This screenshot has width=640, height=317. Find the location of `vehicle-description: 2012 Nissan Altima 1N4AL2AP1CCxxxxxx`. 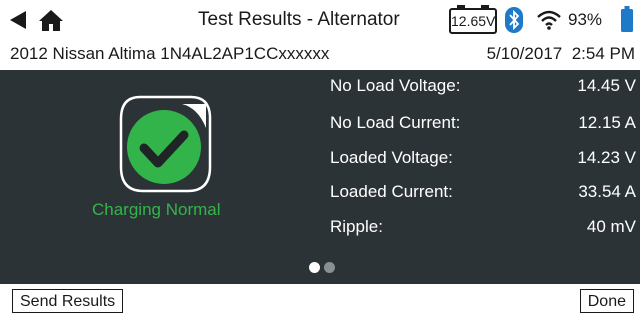

vehicle-description: 2012 Nissan Altima 1N4AL2AP1CCxxxxxx is located at coordinates (170, 53).